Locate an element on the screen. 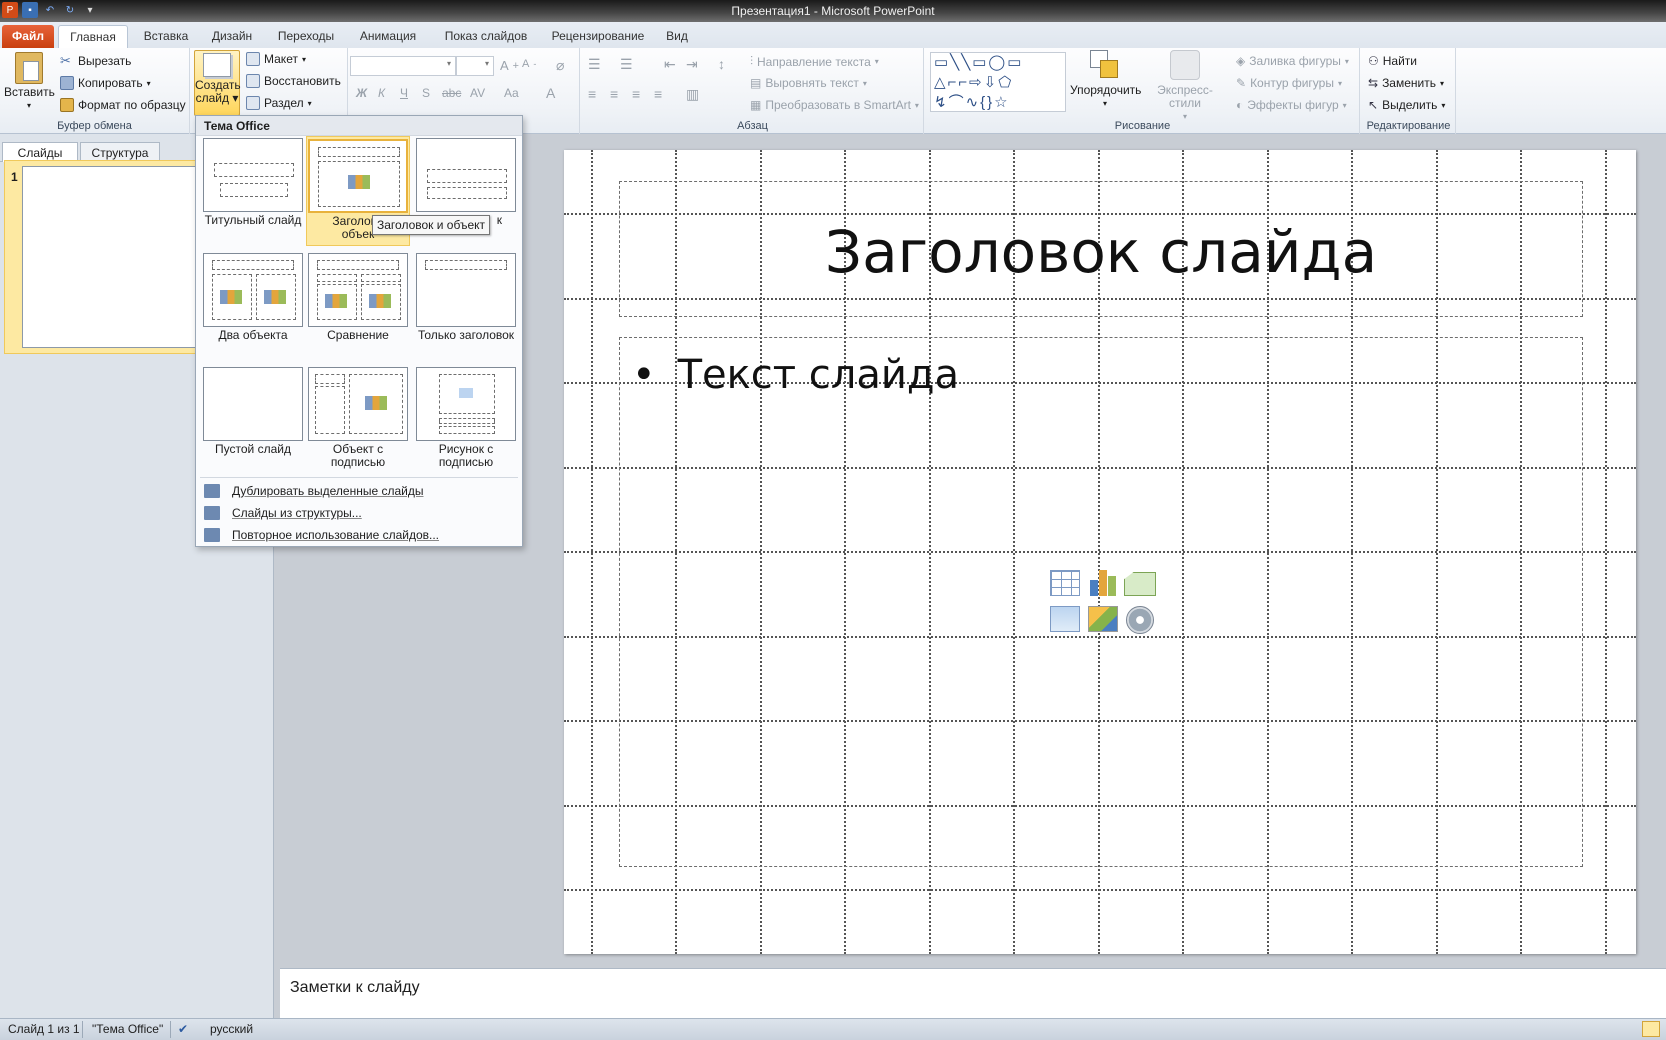  font-size-combo: ▾ is located at coordinates (475, 66).